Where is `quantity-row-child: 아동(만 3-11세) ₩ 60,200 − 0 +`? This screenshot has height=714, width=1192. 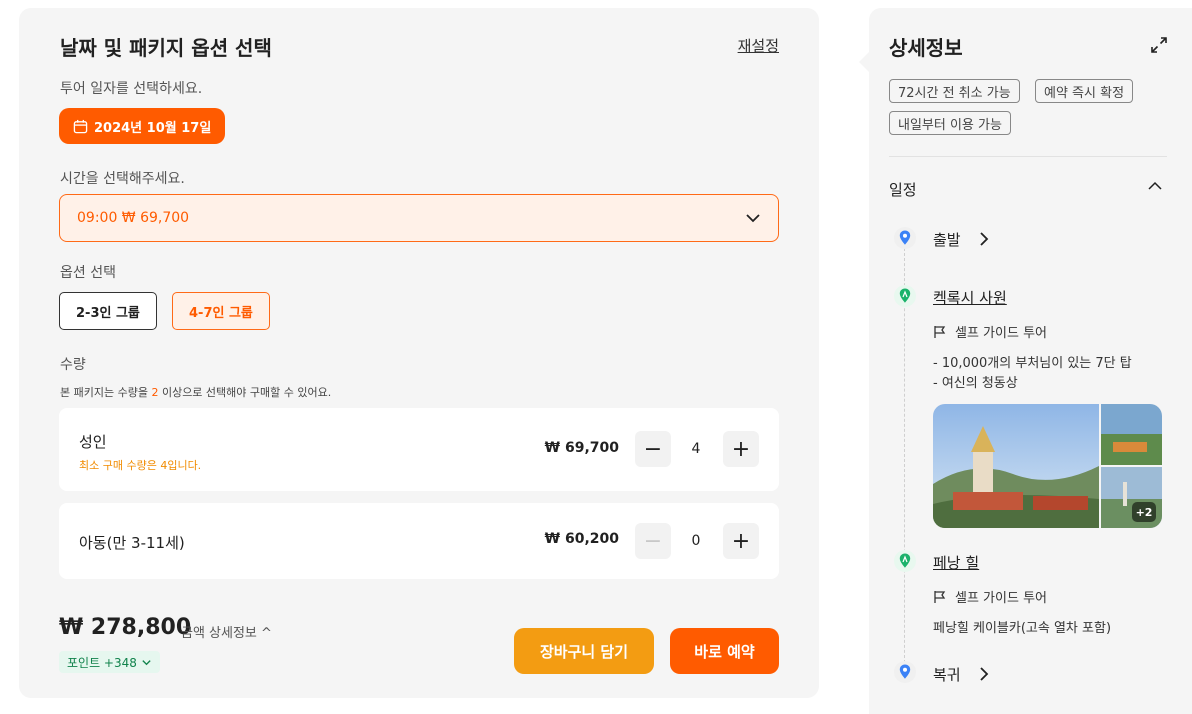
quantity-row-child: 아동(만 3-11세) ₩ 60,200 − 0 + is located at coordinates (419, 541).